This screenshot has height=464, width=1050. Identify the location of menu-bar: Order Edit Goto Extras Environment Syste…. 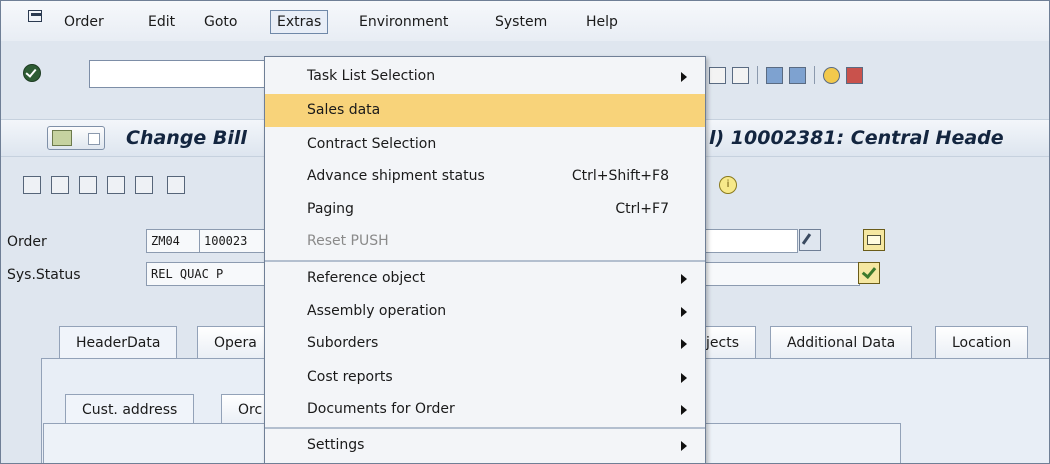
(525, 21).